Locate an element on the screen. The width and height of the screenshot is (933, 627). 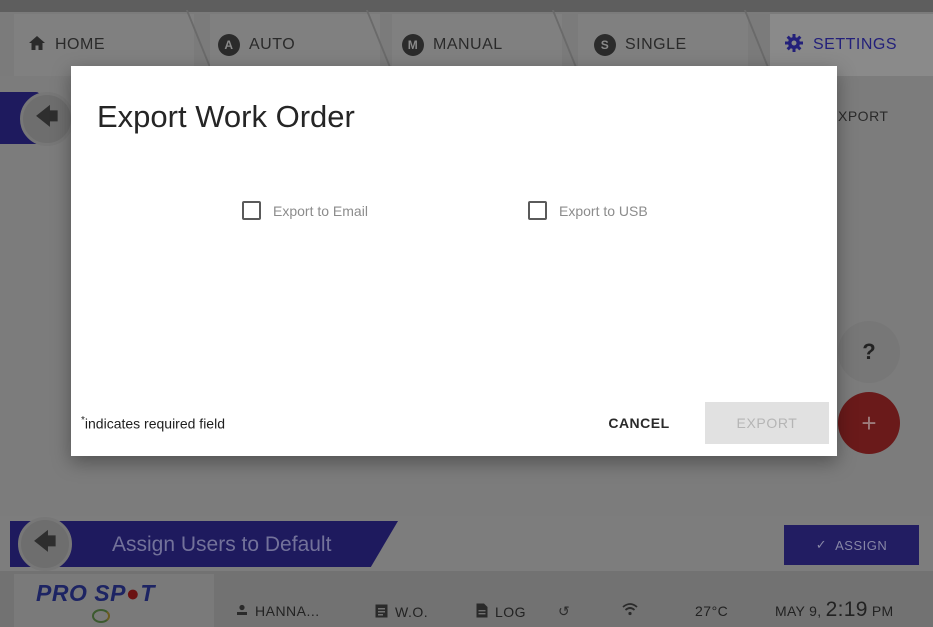
tab-manual-label: MANUAL is located at coordinates (468, 44).